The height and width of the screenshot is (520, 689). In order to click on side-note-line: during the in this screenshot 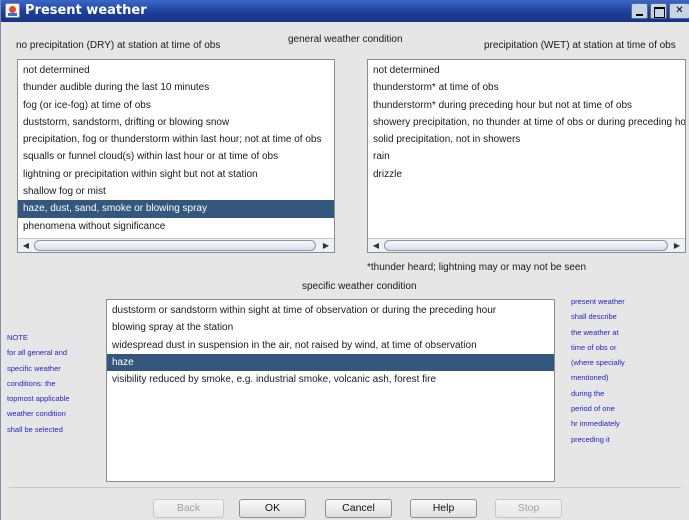, I will do `click(588, 393)`.